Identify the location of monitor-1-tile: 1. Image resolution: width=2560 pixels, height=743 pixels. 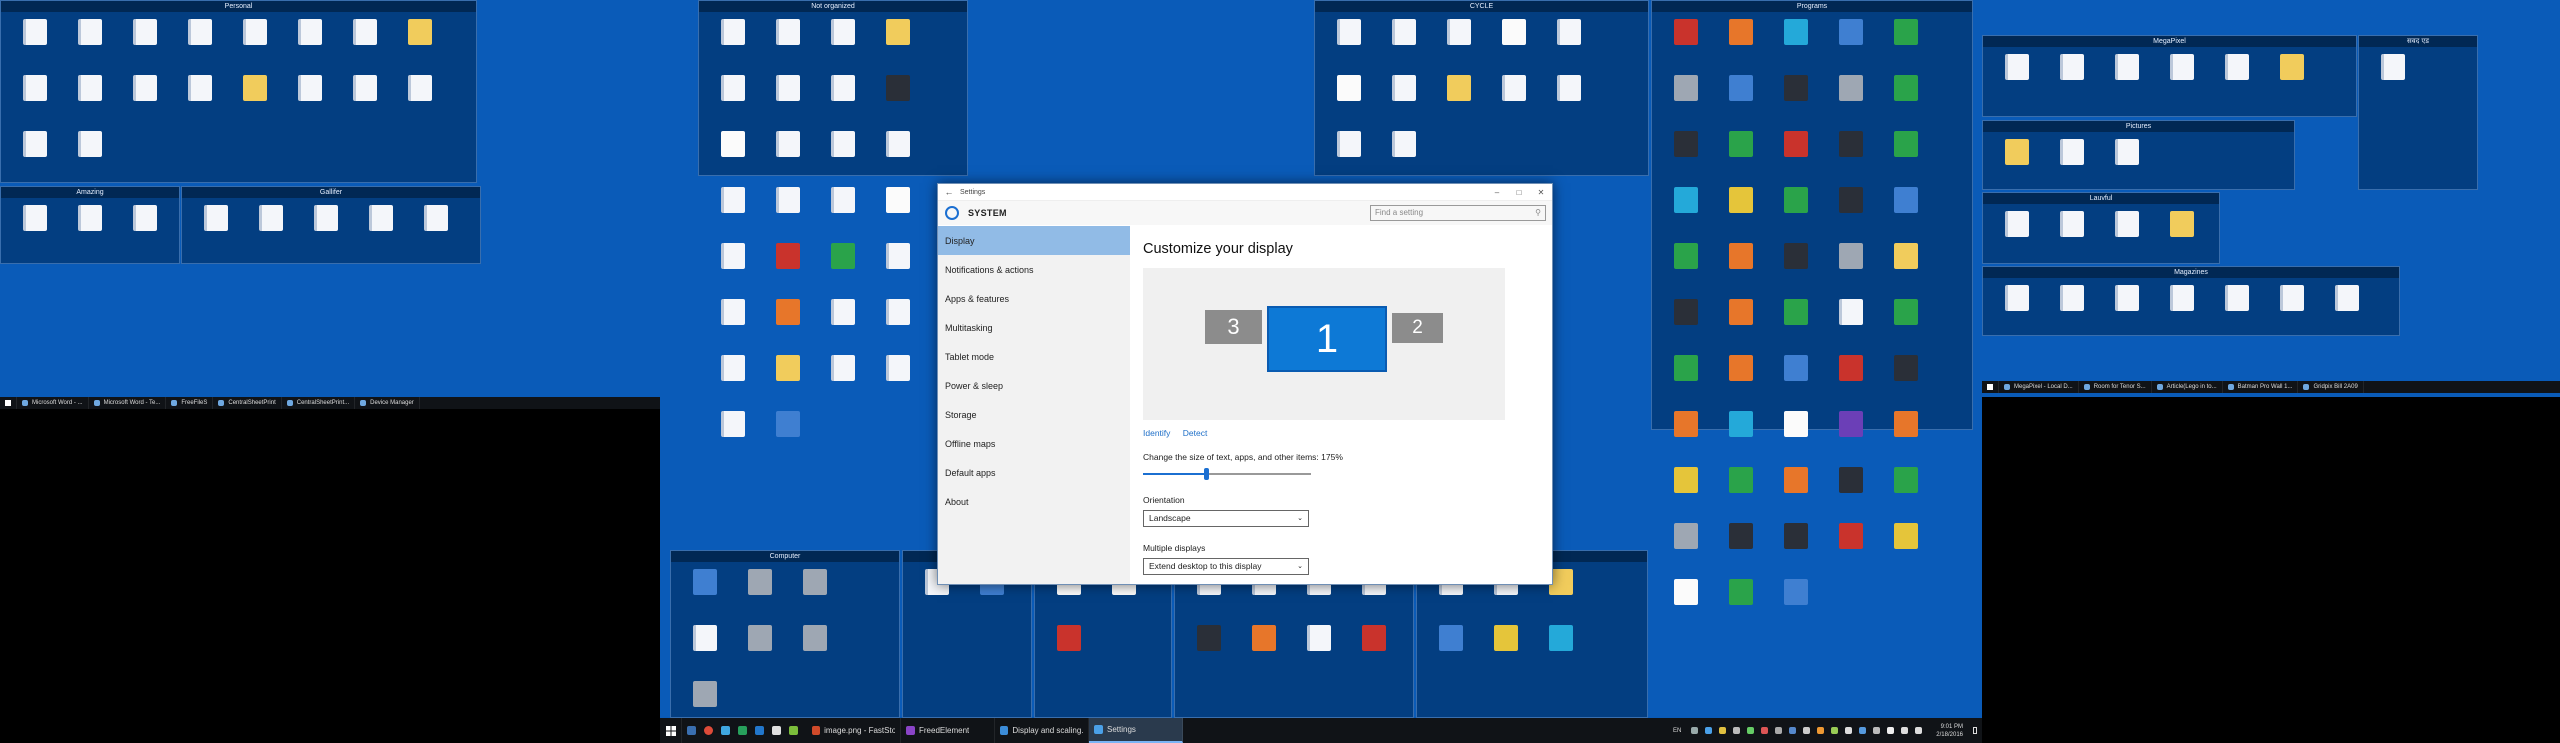
(1327, 339).